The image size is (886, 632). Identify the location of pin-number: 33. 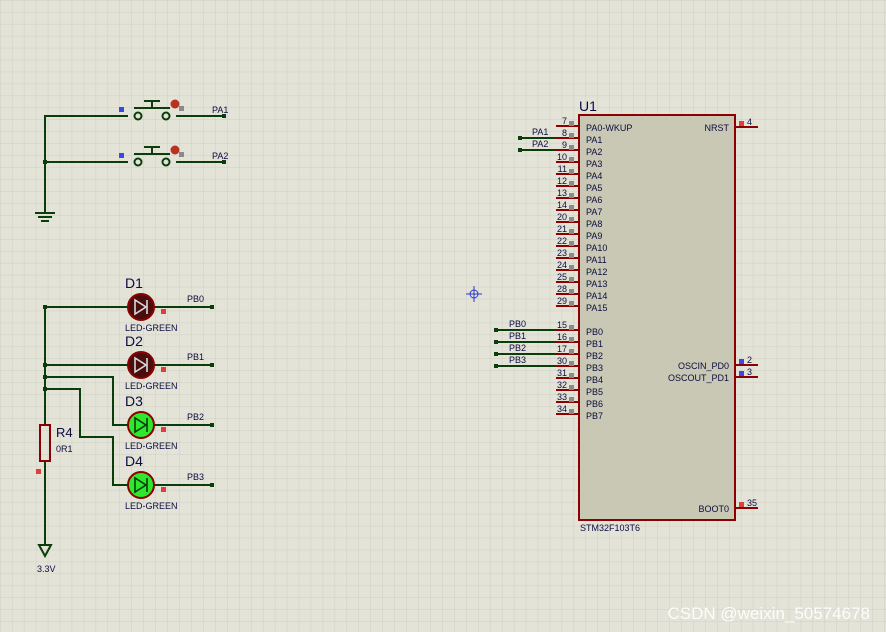
(562, 397).